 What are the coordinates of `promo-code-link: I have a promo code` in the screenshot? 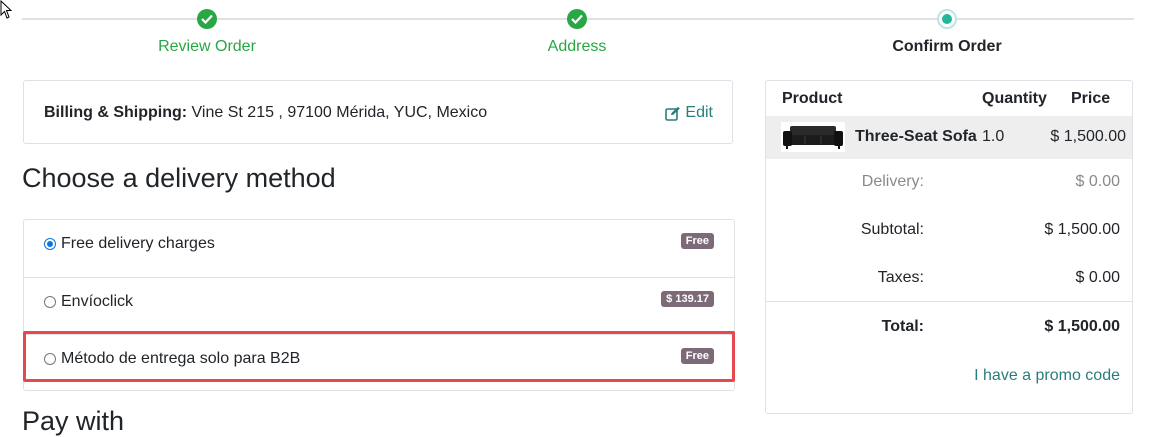 It's located at (1047, 376).